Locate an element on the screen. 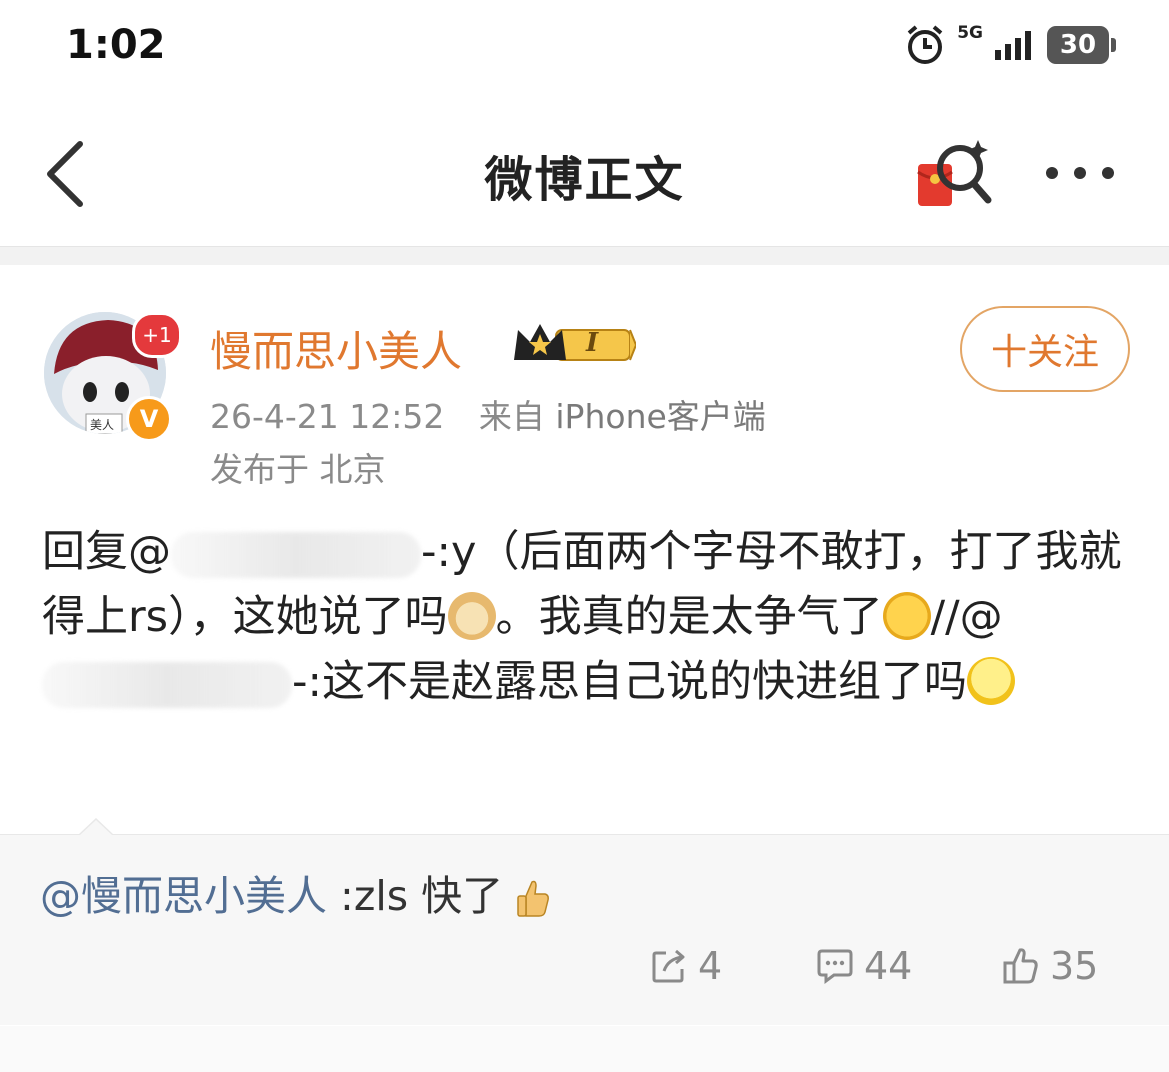  smile-emoji-icon is located at coordinates (991, 680).